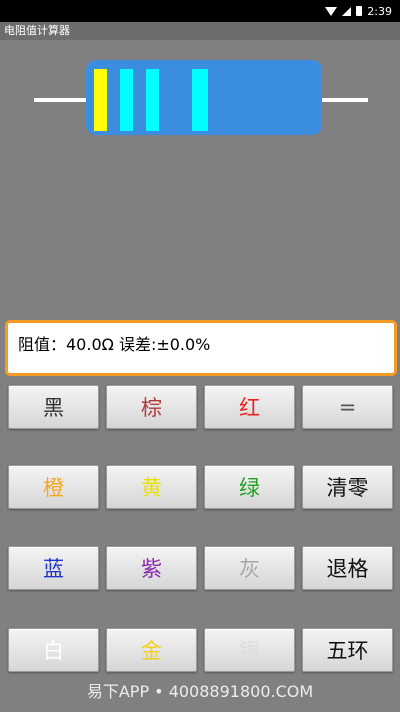  What do you see at coordinates (151, 568) in the screenshot?
I see `purple-button: 紫` at bounding box center [151, 568].